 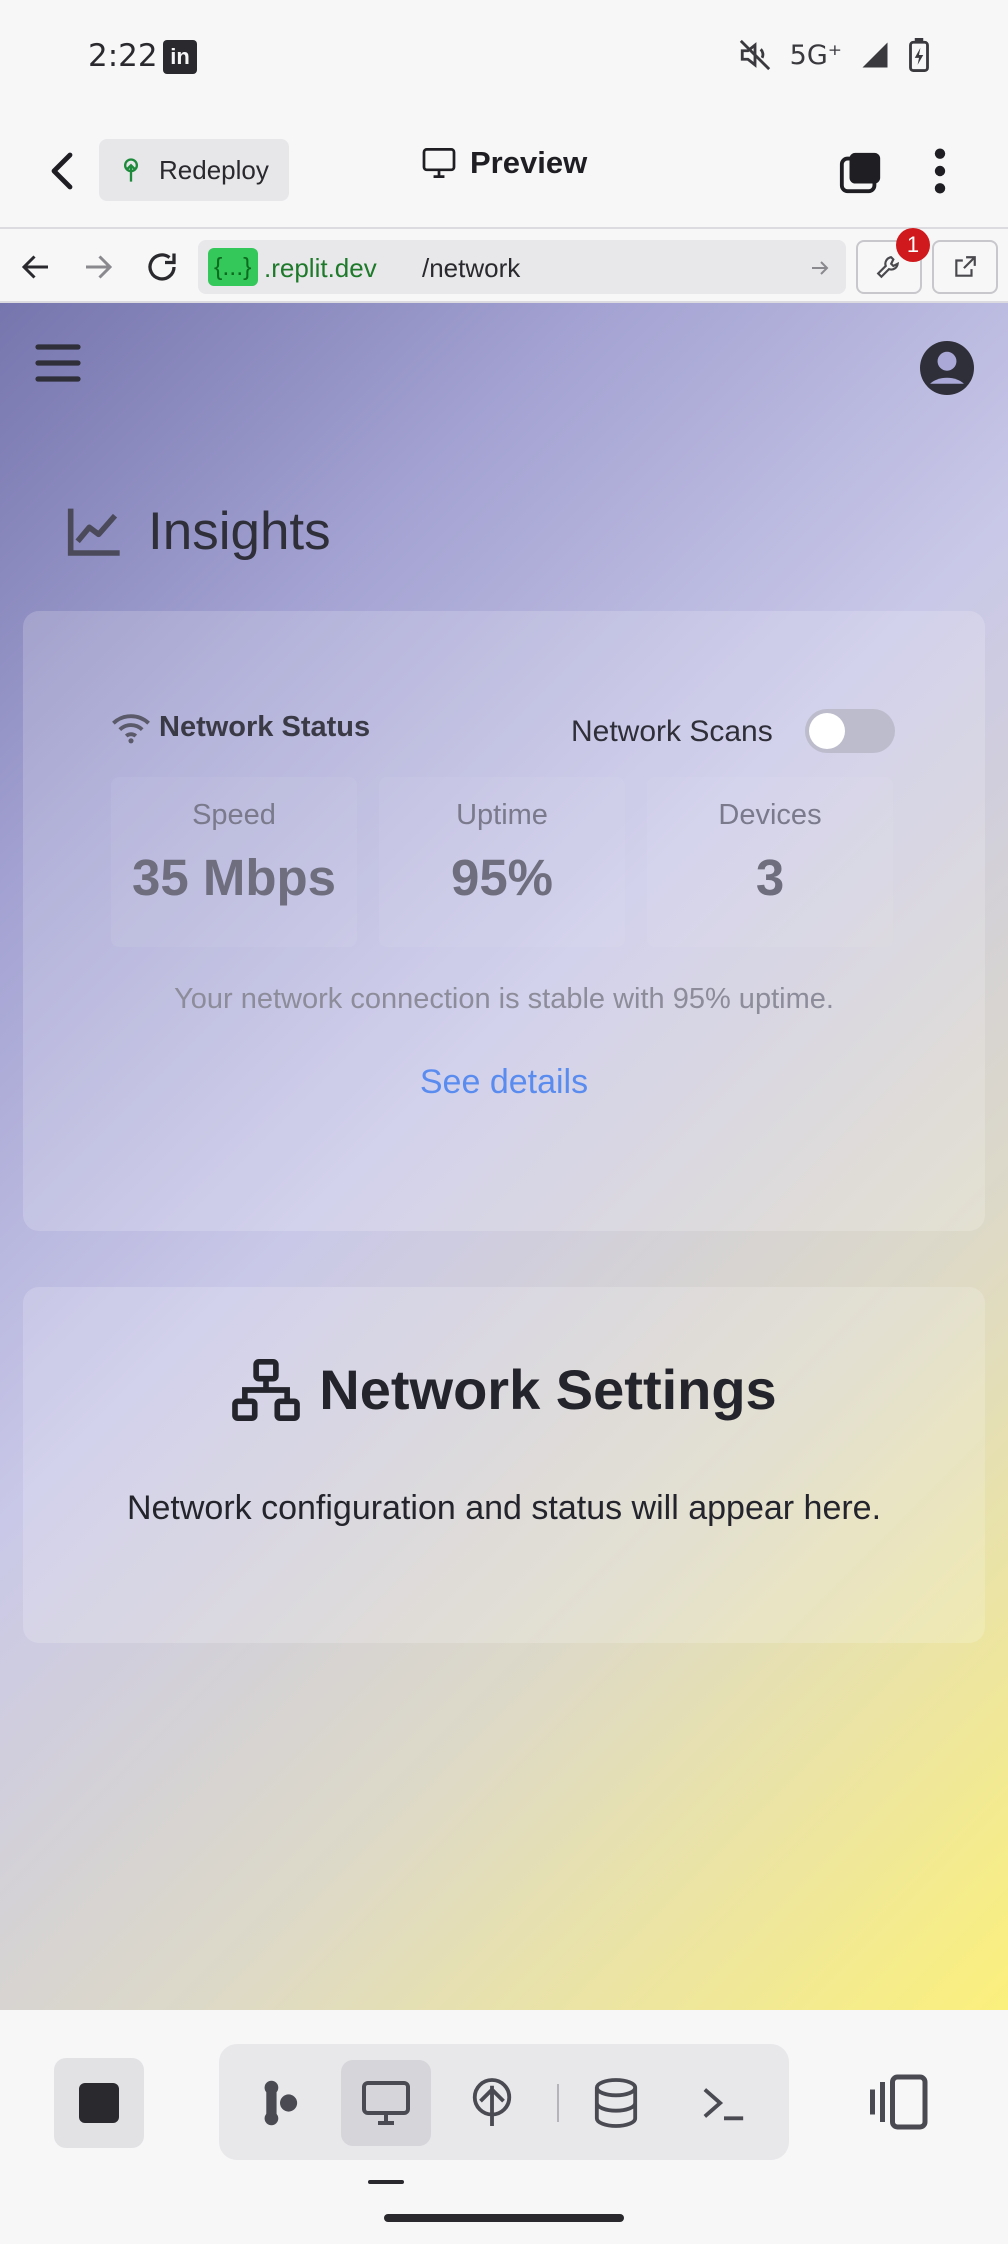 I want to click on preview-title-text: Preview, so click(x=529, y=162).